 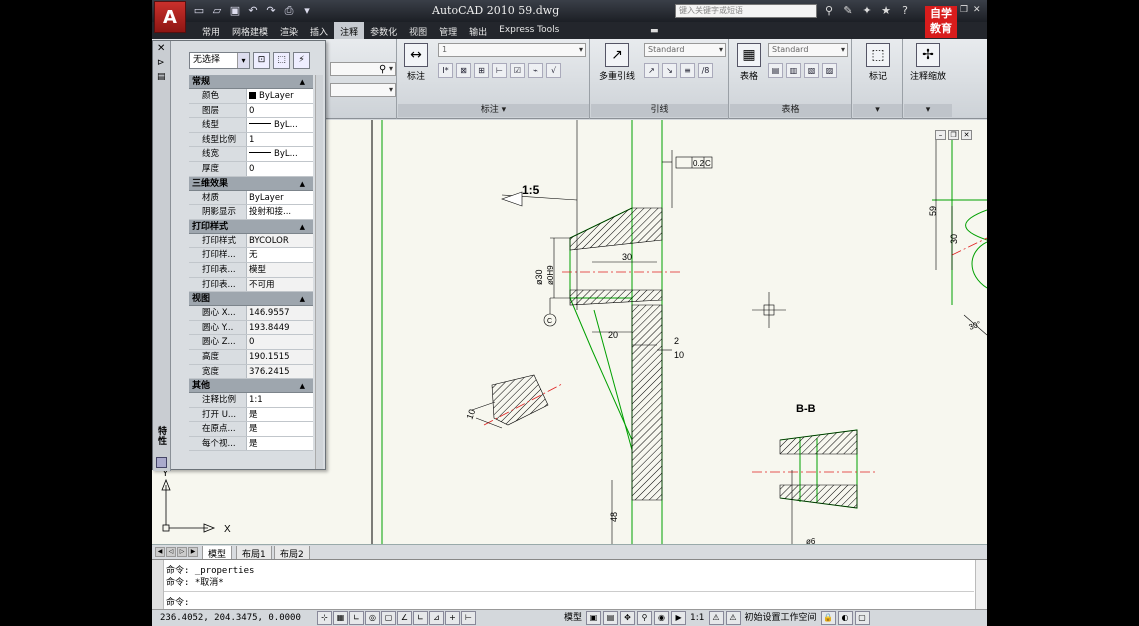 I want to click on dim-jog-icon: ⌁, so click(x=535, y=70).